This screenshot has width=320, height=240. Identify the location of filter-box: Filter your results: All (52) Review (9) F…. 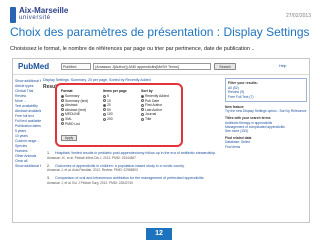
(266, 90).